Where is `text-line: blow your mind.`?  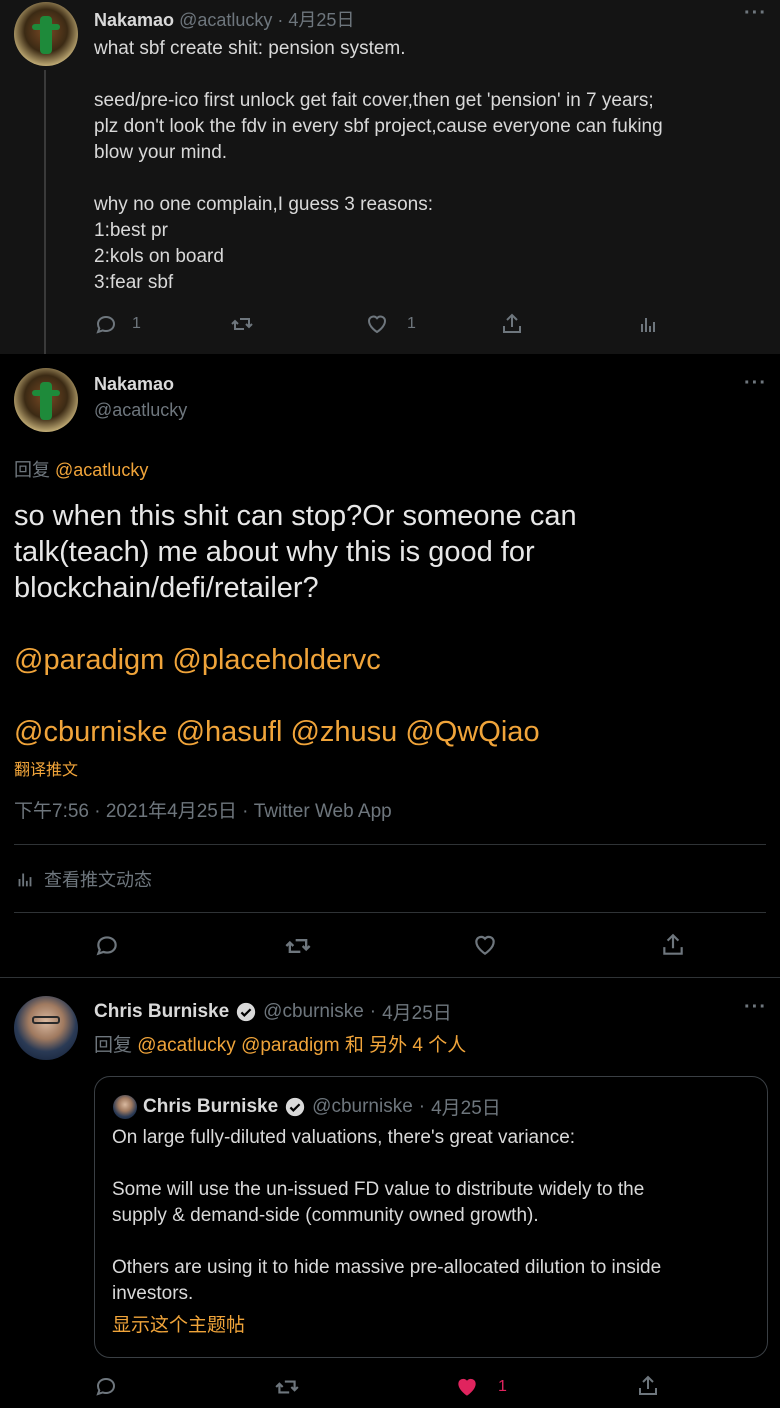 text-line: blow your mind. is located at coordinates (161, 152).